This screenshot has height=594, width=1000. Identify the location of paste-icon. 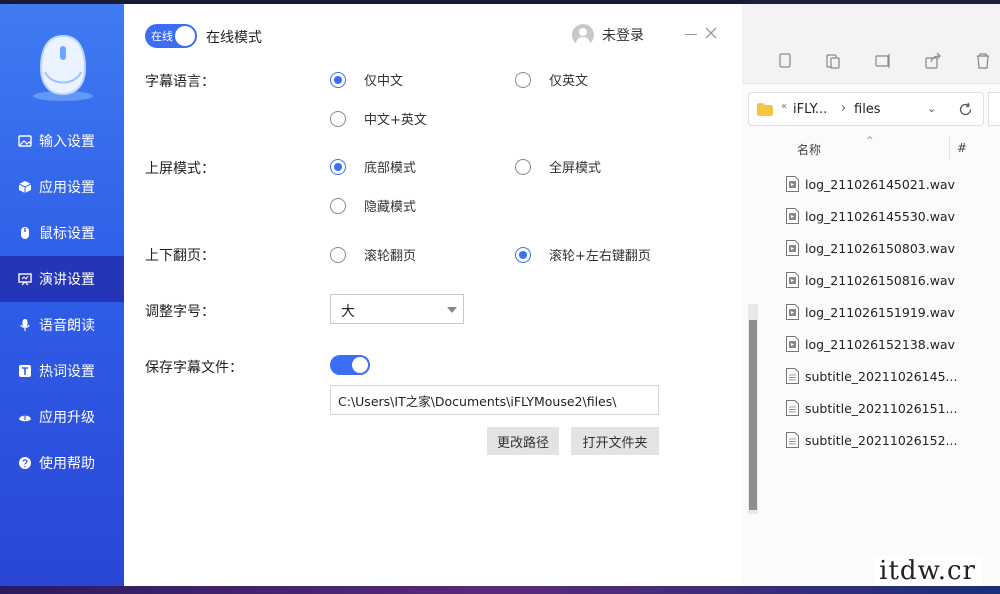
(833, 61).